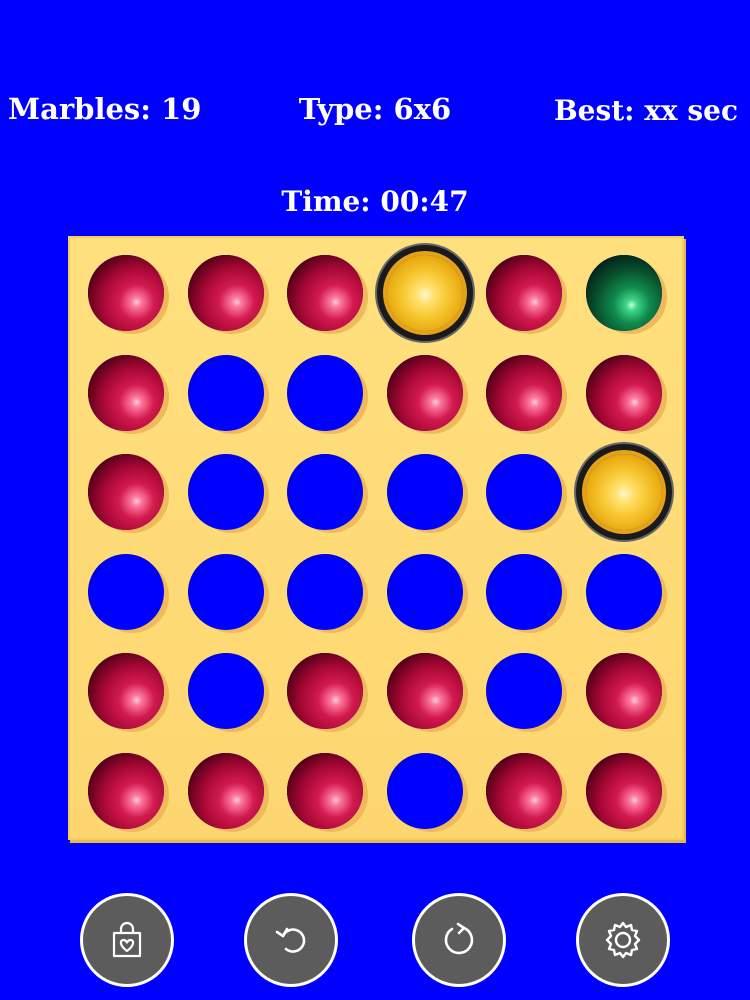 The image size is (750, 1000). What do you see at coordinates (645, 110) in the screenshot?
I see `best-time-label: Best: xx sec` at bounding box center [645, 110].